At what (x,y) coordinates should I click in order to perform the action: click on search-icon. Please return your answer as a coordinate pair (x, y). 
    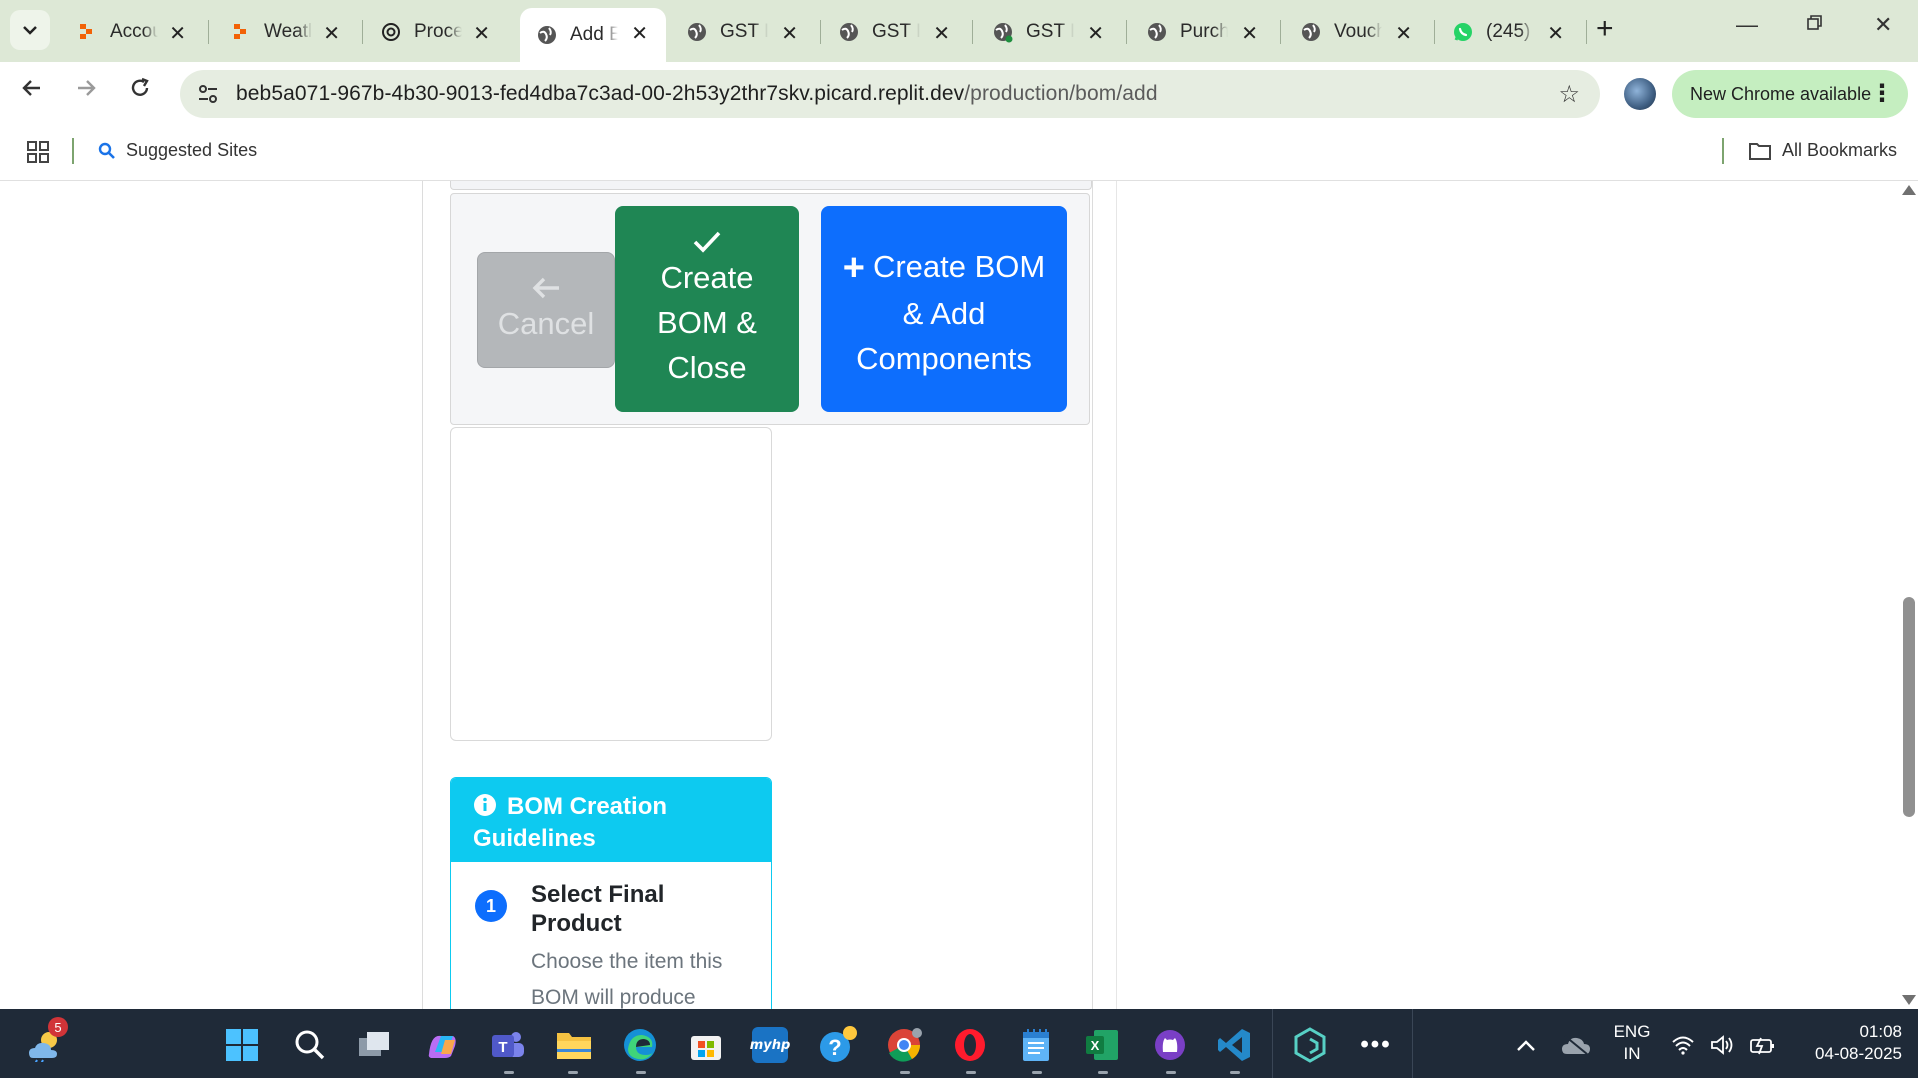
    Looking at the image, I should click on (310, 1045).